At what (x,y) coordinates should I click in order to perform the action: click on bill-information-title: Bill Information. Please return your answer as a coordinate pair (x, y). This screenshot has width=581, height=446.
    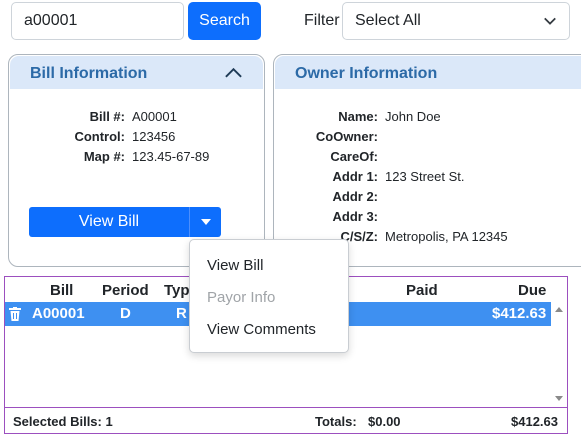
    Looking at the image, I should click on (89, 73).